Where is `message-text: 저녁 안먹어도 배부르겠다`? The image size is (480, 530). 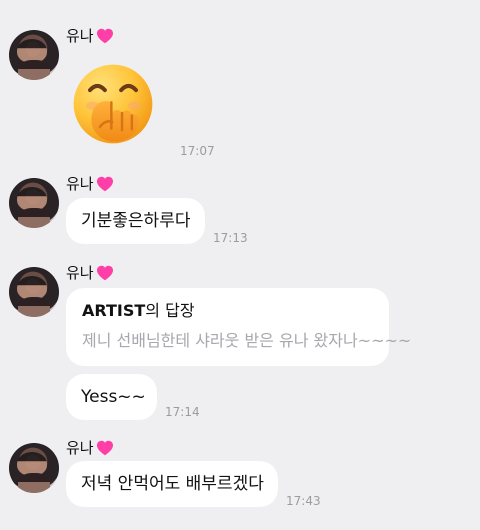
message-text: 저녁 안먹어도 배부르겠다 is located at coordinates (172, 484).